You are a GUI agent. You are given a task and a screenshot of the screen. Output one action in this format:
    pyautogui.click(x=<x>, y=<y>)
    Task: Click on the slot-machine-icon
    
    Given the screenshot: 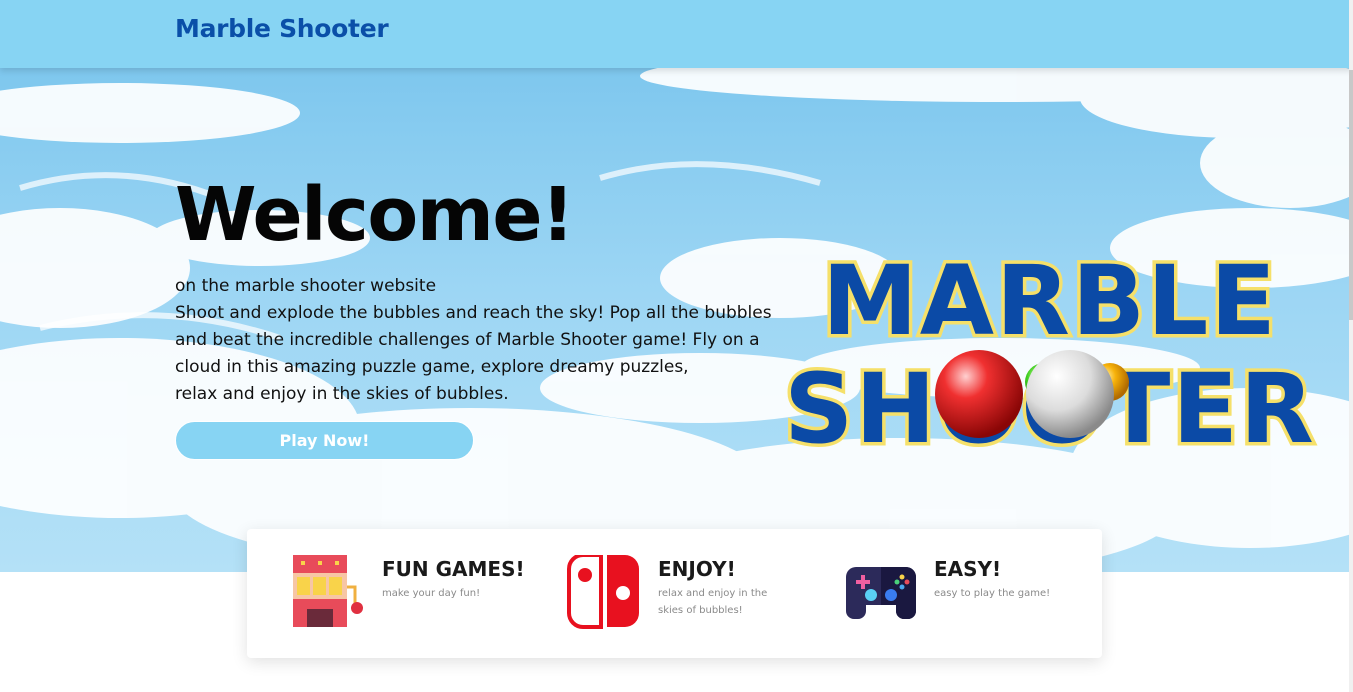 What is the action you would take?
    pyautogui.click(x=328, y=591)
    